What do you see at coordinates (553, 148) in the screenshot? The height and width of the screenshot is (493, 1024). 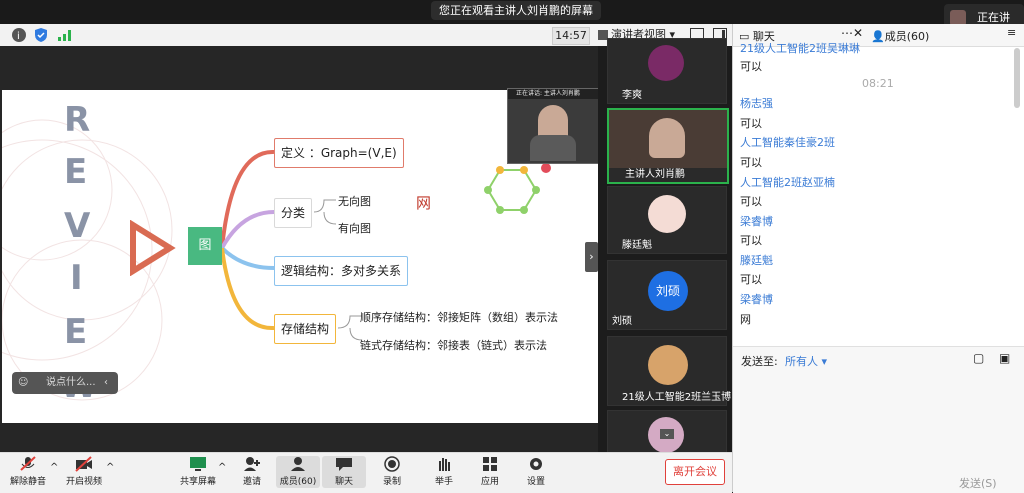 I see `speaker-body` at bounding box center [553, 148].